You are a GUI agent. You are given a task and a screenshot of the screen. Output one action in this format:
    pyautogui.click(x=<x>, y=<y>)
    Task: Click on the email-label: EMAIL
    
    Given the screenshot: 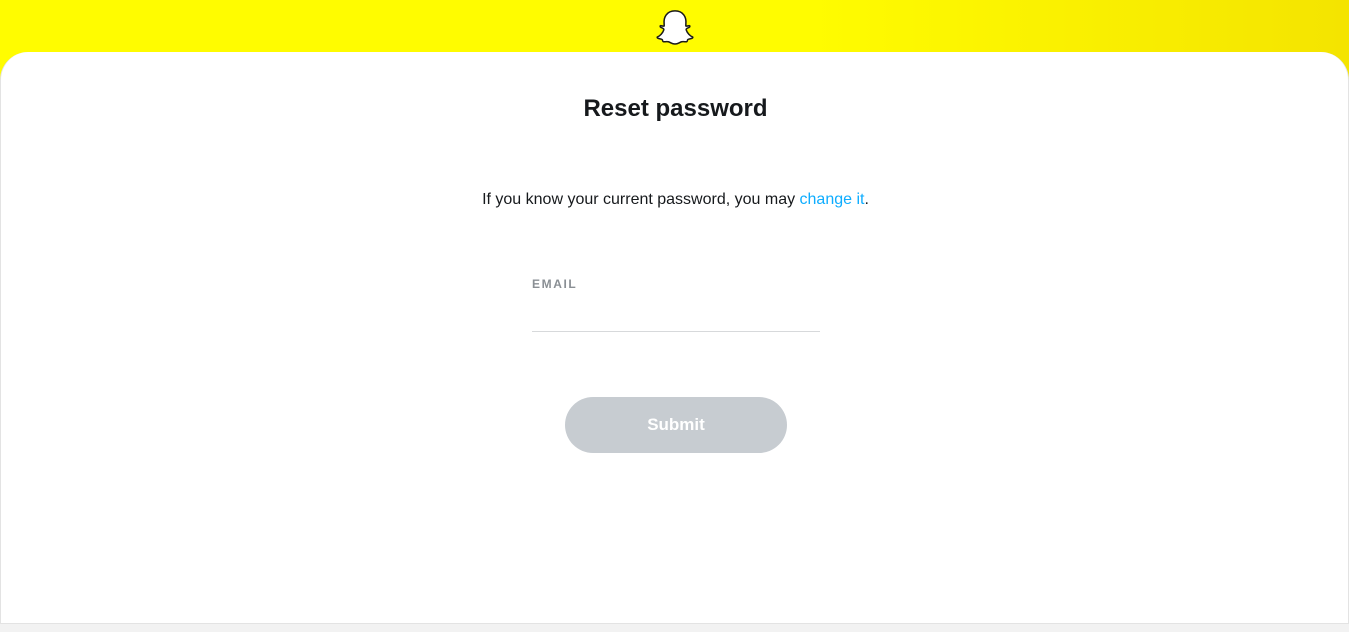 What is the action you would take?
    pyautogui.click(x=555, y=284)
    